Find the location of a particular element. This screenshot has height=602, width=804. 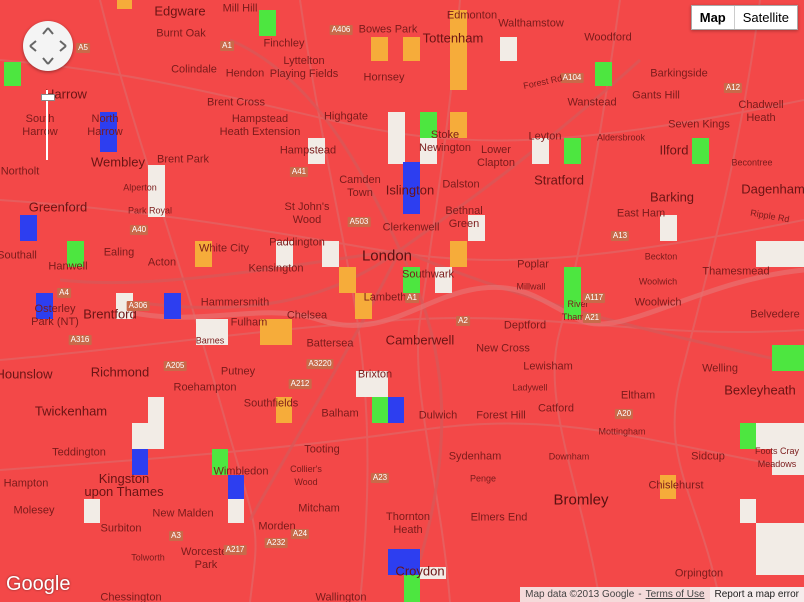

road-shield: A104 is located at coordinates (572, 78).